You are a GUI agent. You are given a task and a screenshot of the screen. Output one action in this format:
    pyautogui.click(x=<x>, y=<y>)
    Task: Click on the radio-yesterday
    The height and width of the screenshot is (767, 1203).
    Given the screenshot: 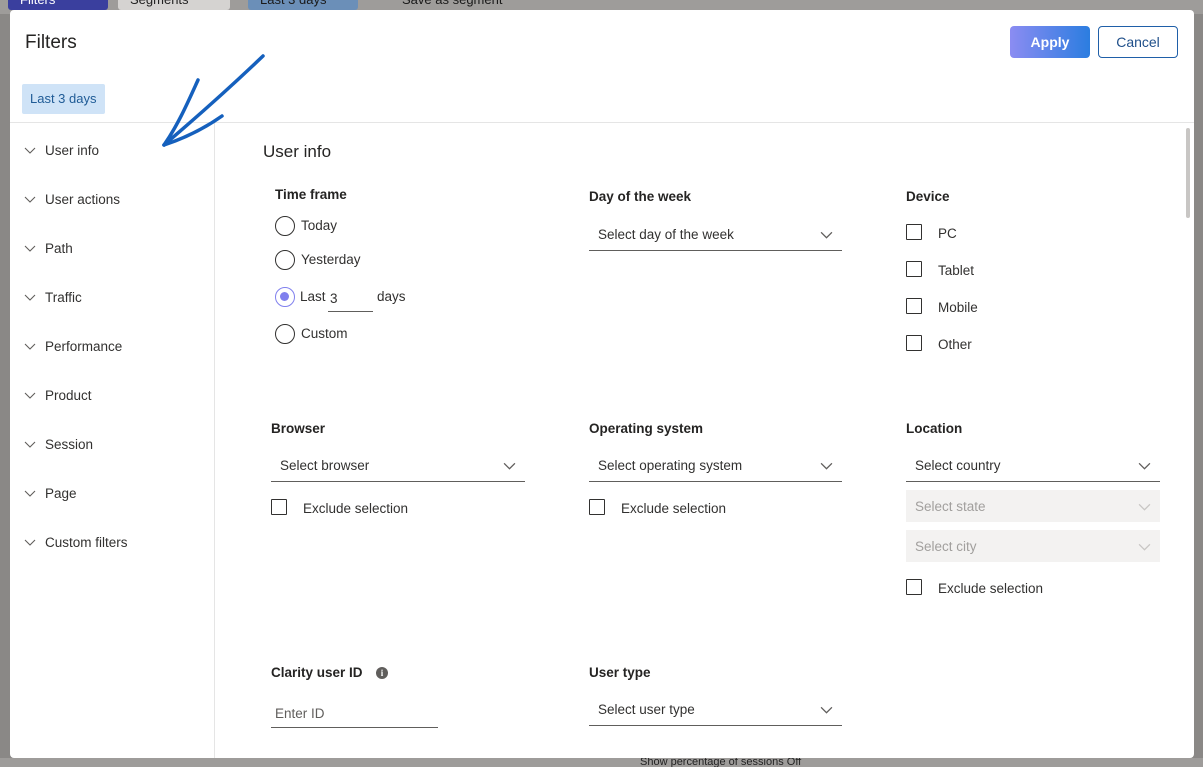 What is the action you would take?
    pyautogui.click(x=285, y=260)
    